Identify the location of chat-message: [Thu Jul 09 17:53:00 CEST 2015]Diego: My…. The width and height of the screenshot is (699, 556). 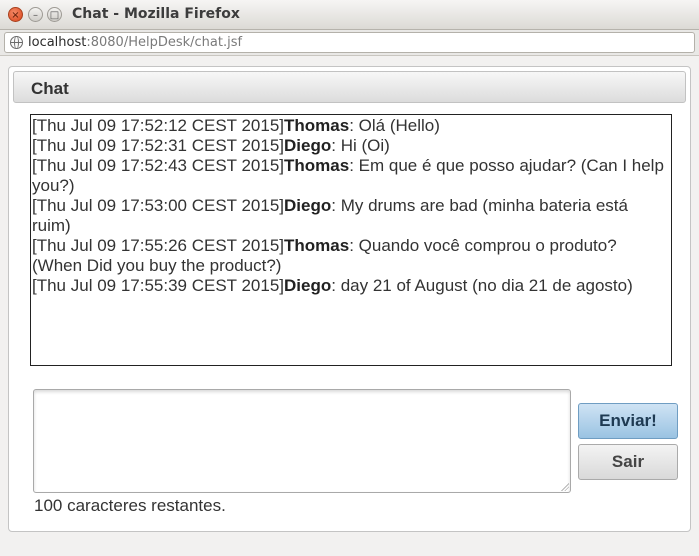
(351, 216).